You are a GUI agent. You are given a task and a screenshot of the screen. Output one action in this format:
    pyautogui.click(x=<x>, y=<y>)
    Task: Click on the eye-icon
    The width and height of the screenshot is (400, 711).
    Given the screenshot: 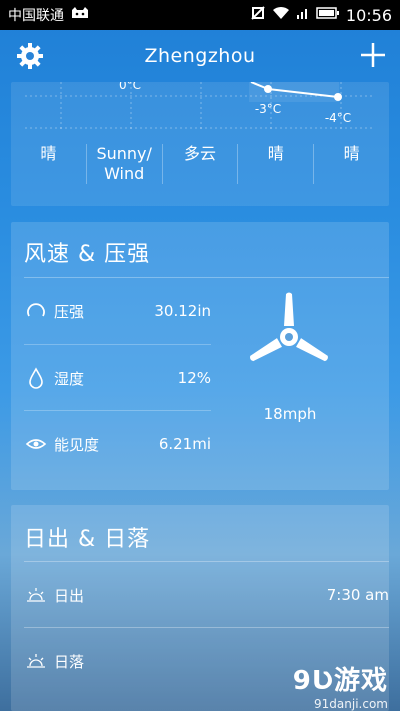 What is the action you would take?
    pyautogui.click(x=36, y=444)
    